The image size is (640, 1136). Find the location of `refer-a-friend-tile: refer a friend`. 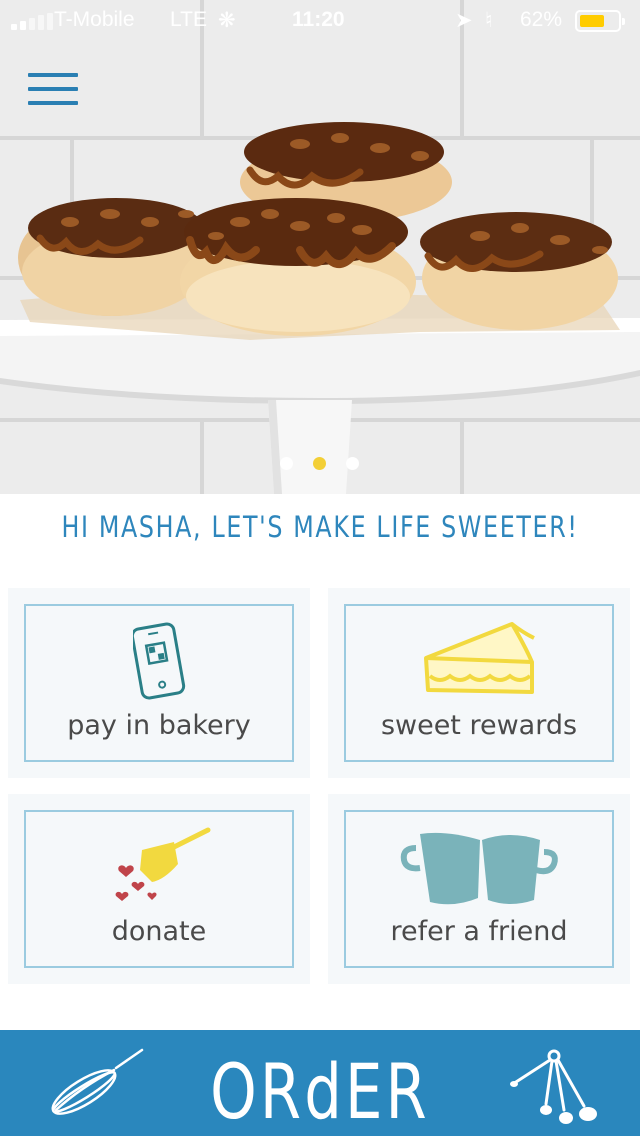

refer-a-friend-tile: refer a friend is located at coordinates (479, 889).